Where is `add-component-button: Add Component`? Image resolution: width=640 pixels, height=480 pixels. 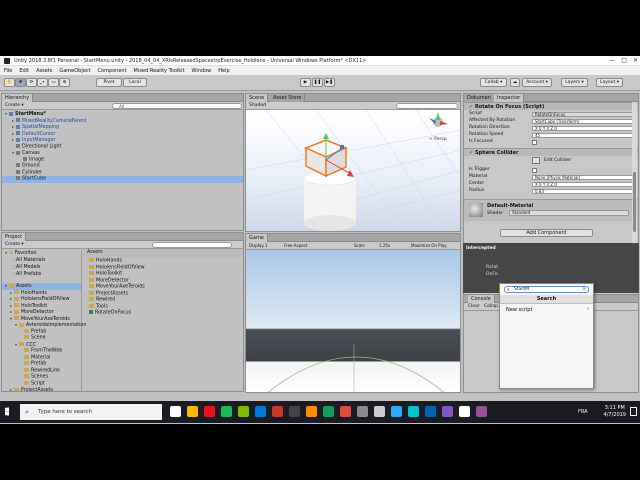
add-component-button: Add Component is located at coordinates (546, 233).